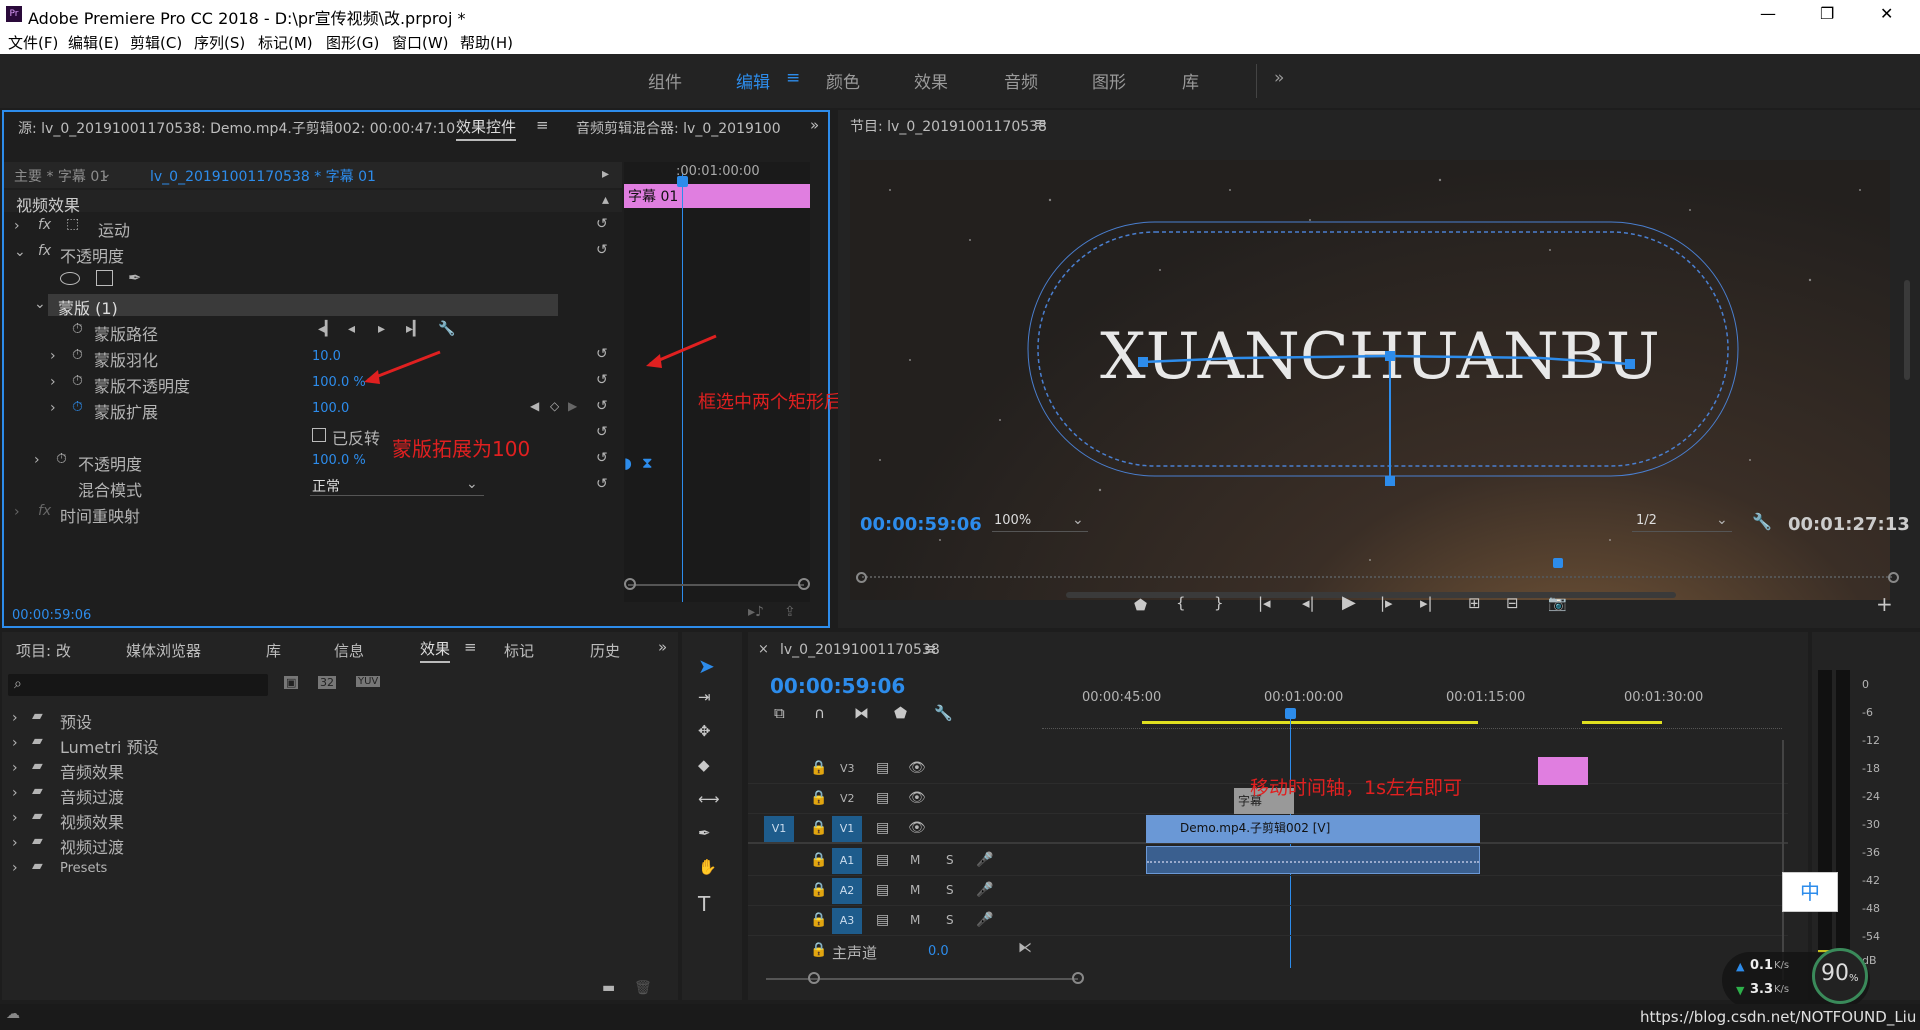 The image size is (1920, 1030). I want to click on snap-icon: ∩, so click(819, 713).